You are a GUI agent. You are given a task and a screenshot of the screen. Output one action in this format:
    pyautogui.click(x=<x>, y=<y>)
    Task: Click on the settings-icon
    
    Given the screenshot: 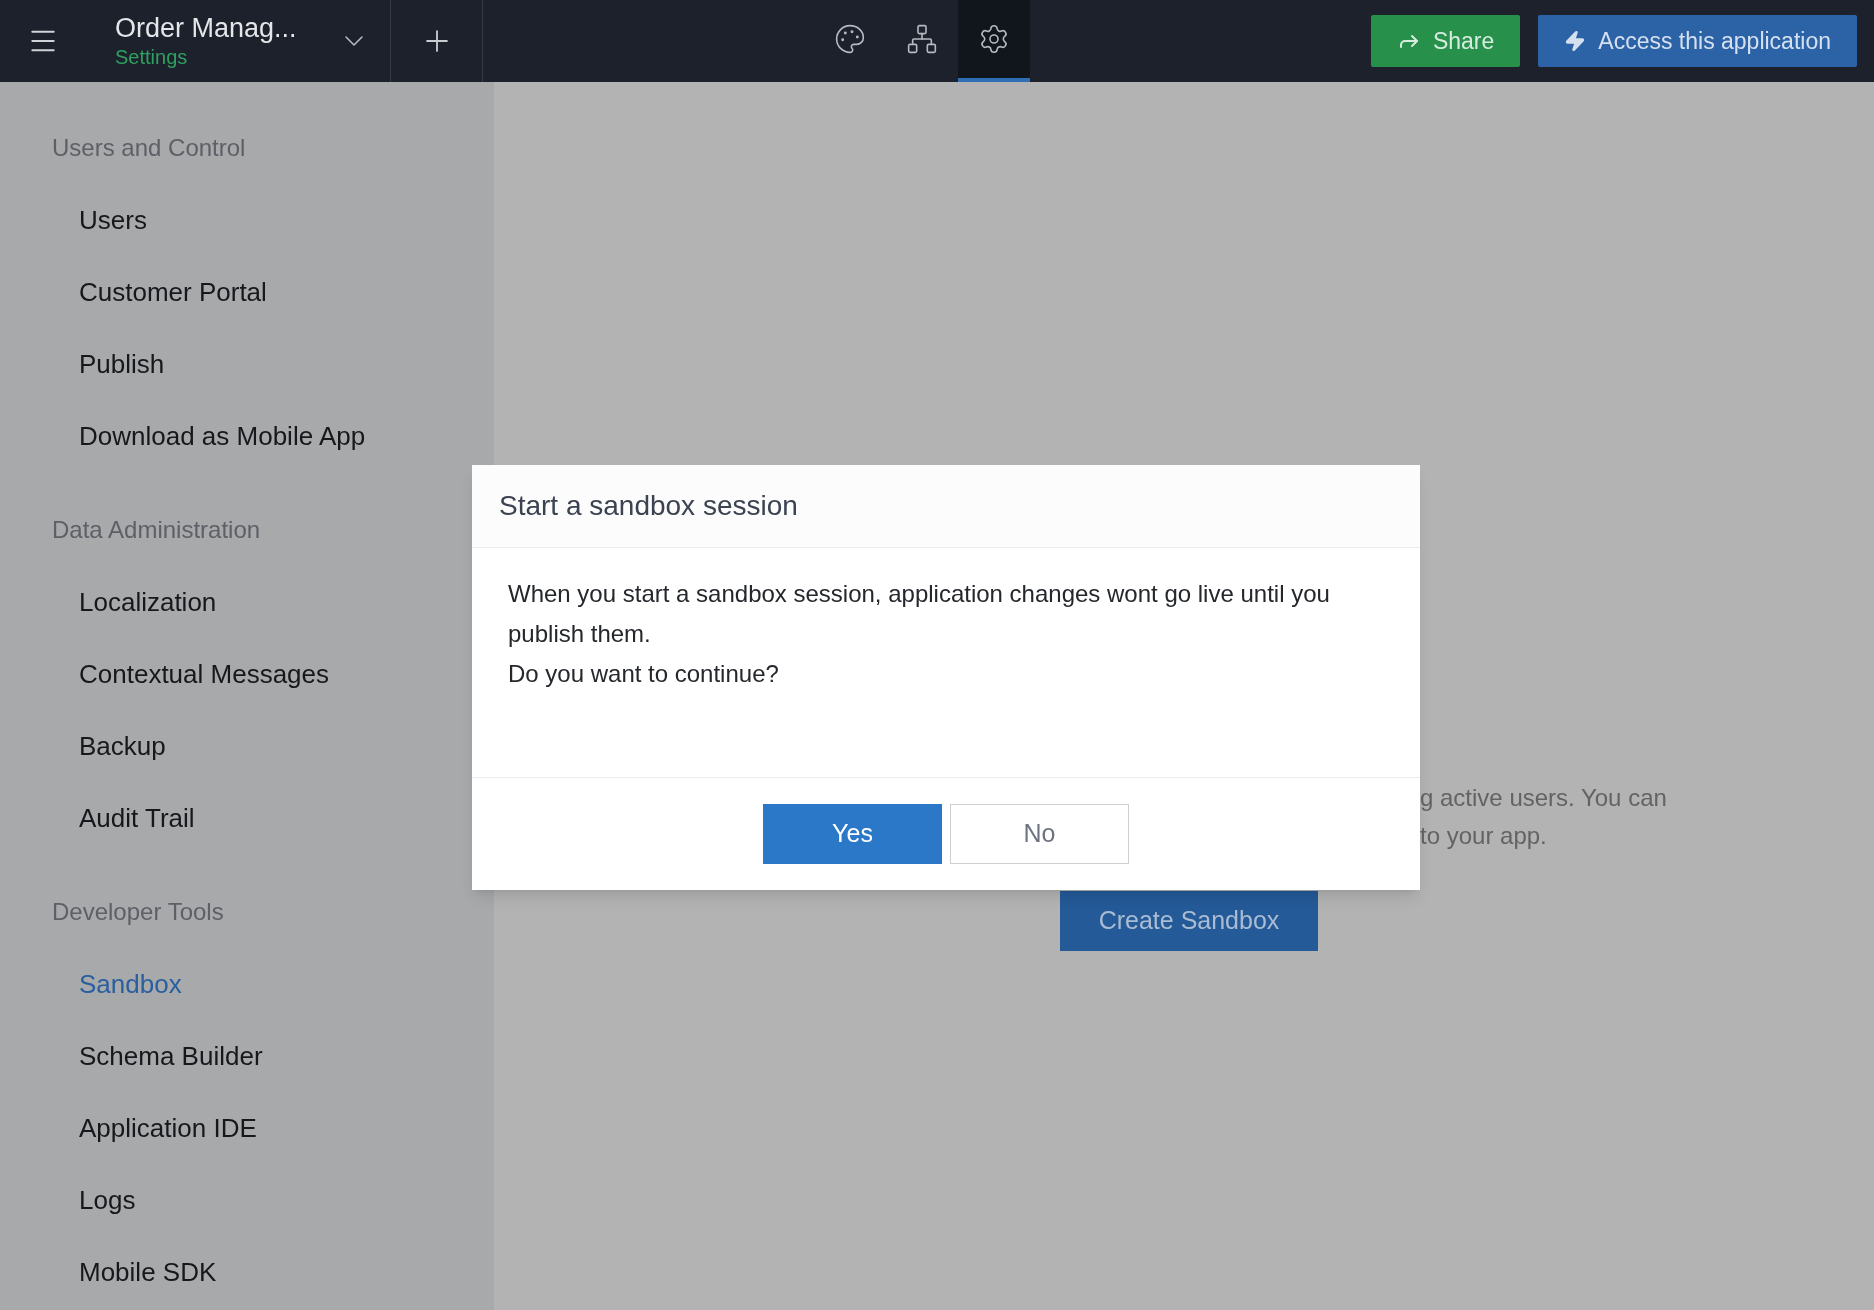 What is the action you would take?
    pyautogui.click(x=994, y=39)
    